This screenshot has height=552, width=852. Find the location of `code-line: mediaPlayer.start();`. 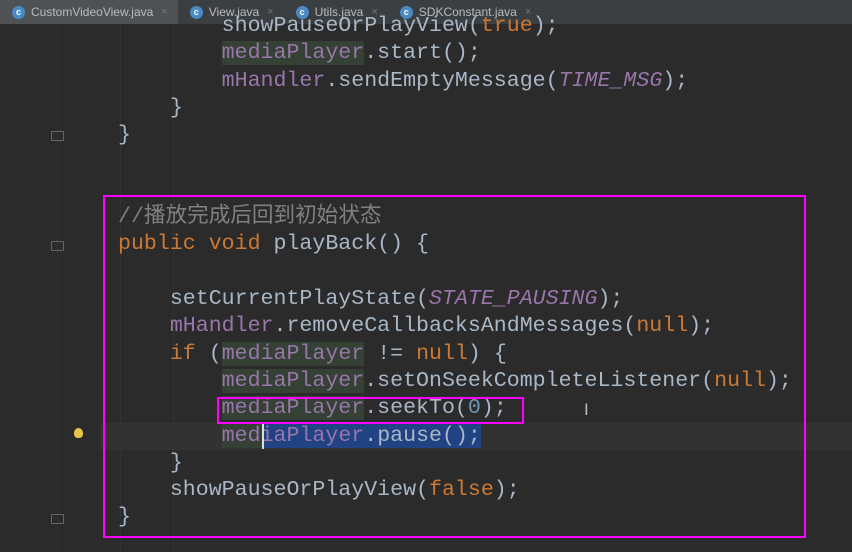

code-line: mediaPlayer.start(); is located at coordinates (351, 53).